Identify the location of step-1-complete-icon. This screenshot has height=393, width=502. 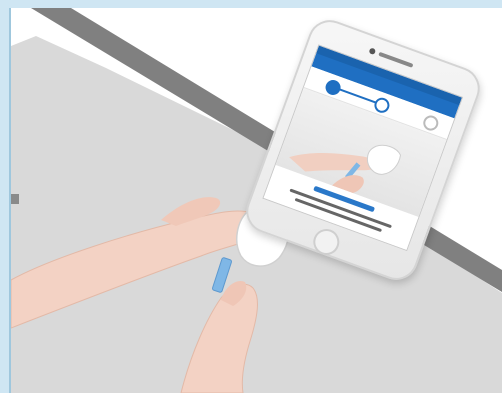
(333, 87).